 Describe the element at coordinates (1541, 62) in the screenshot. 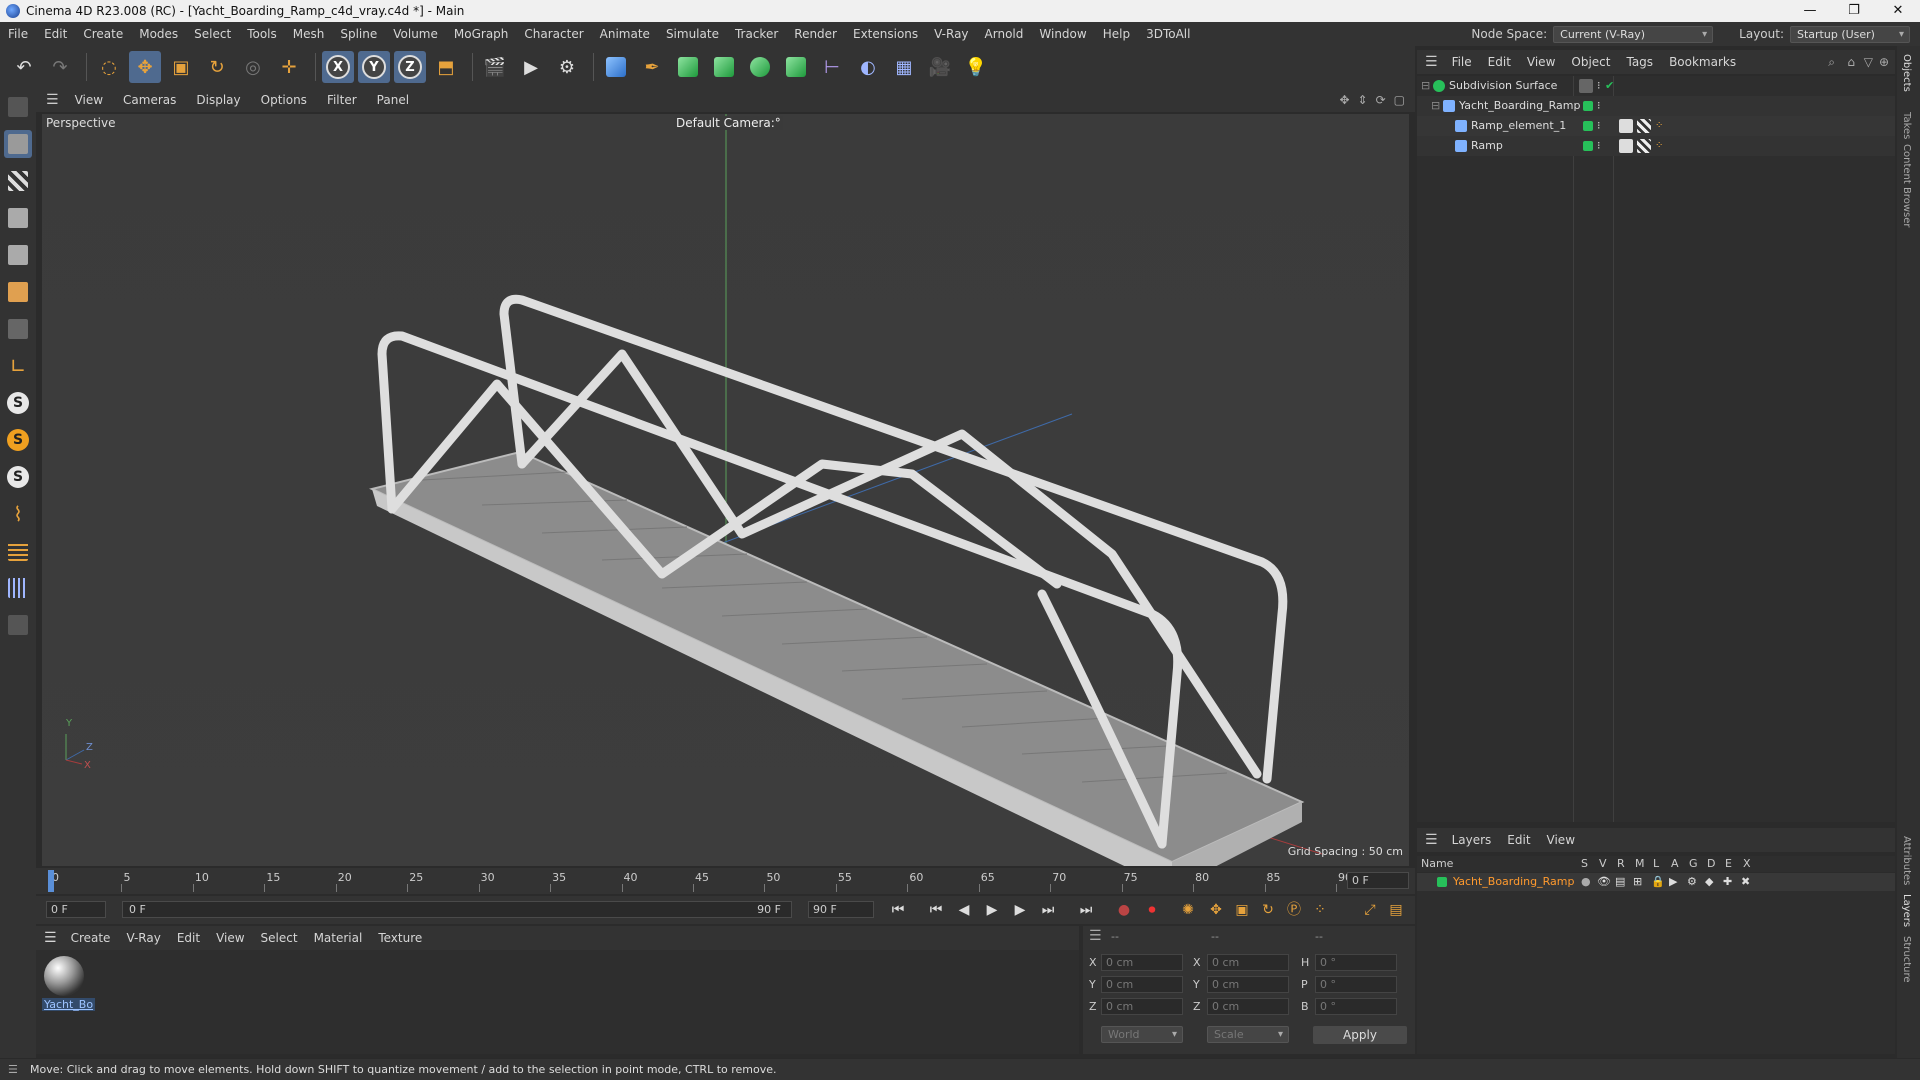

I see `om-menu-view: View` at that location.